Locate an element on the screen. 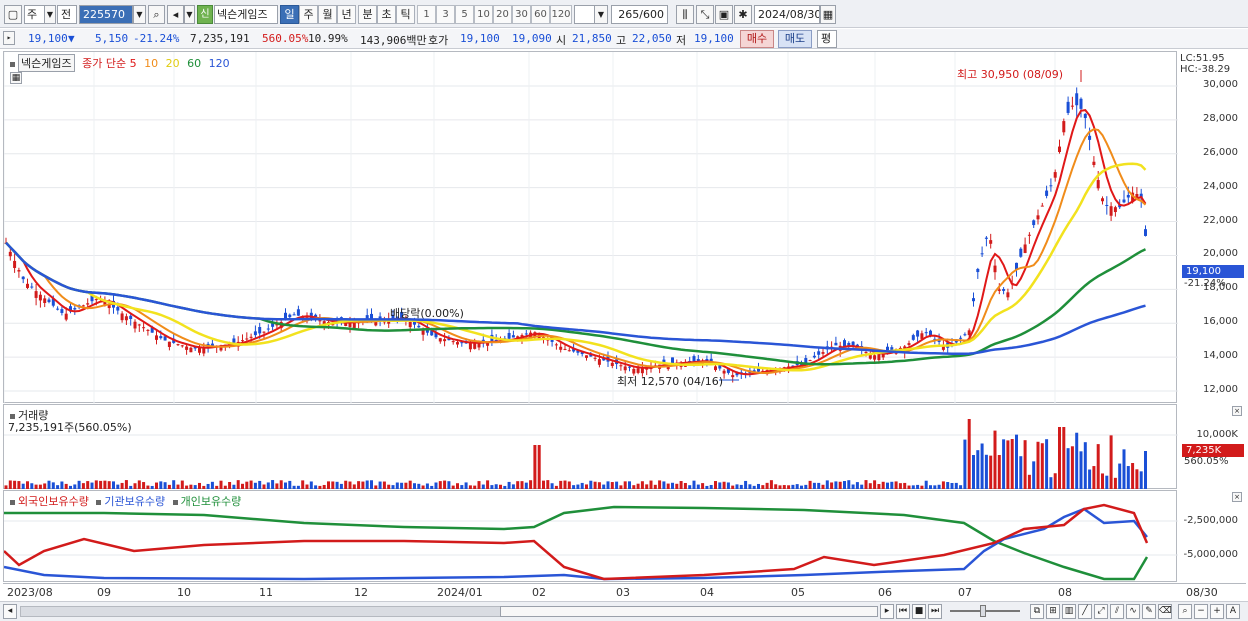 This screenshot has width=1248, height=621. new-badge: 신 is located at coordinates (205, 14).